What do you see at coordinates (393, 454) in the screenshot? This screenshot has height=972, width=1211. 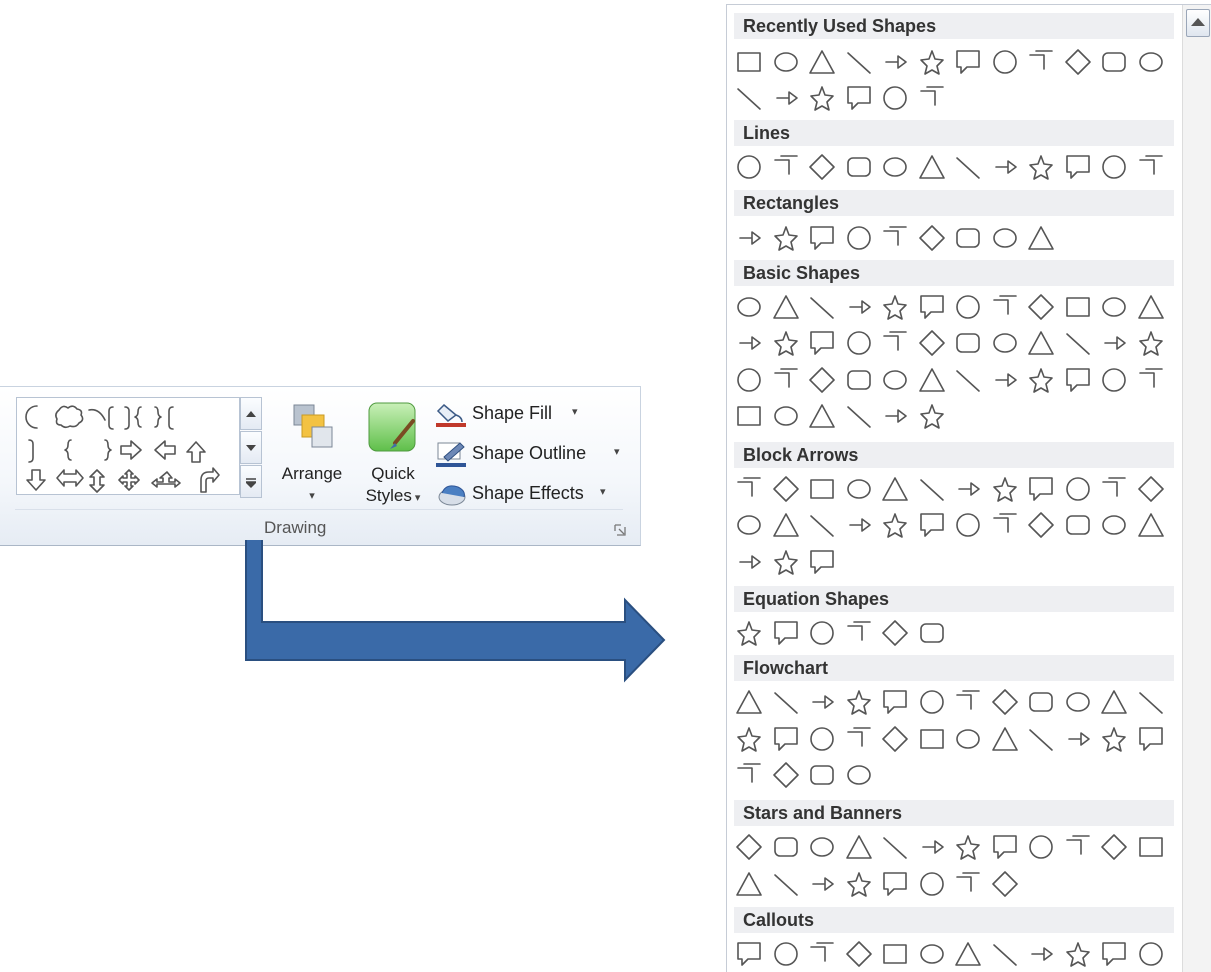 I see `quick-styles-button: Quick Styles ▾` at bounding box center [393, 454].